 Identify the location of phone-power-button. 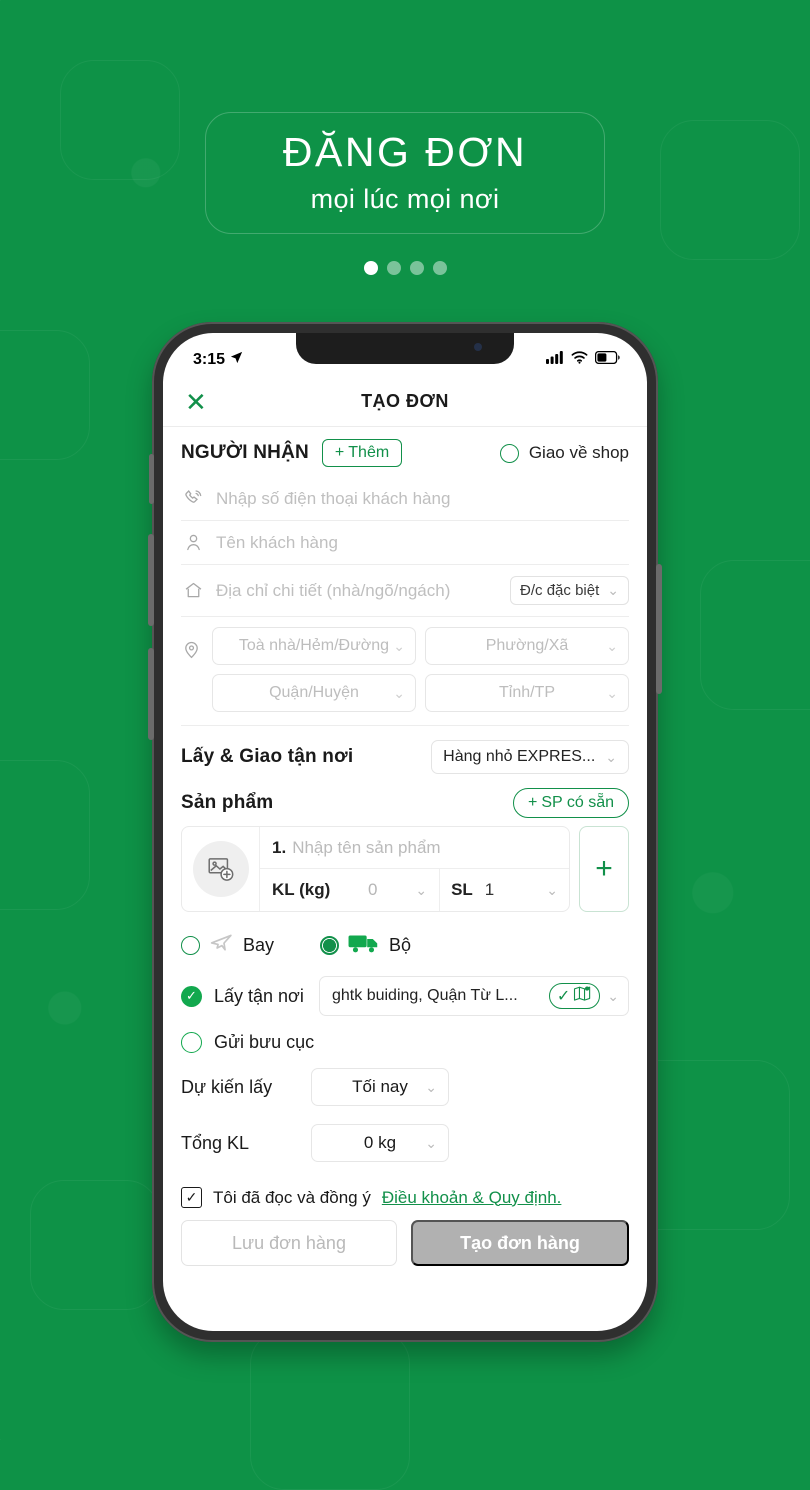
(659, 629).